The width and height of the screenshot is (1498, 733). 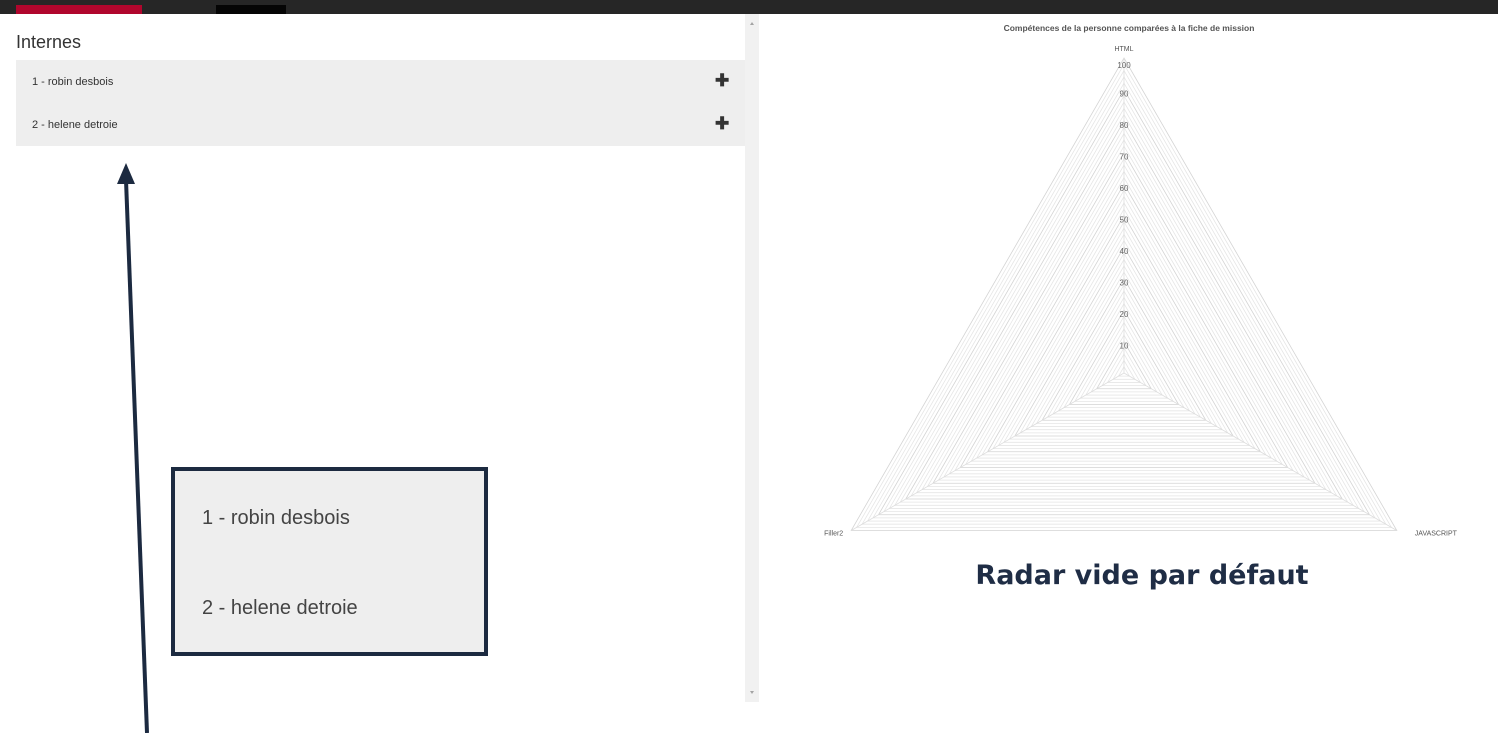 I want to click on radar-tick-label: 40, so click(x=1124, y=251).